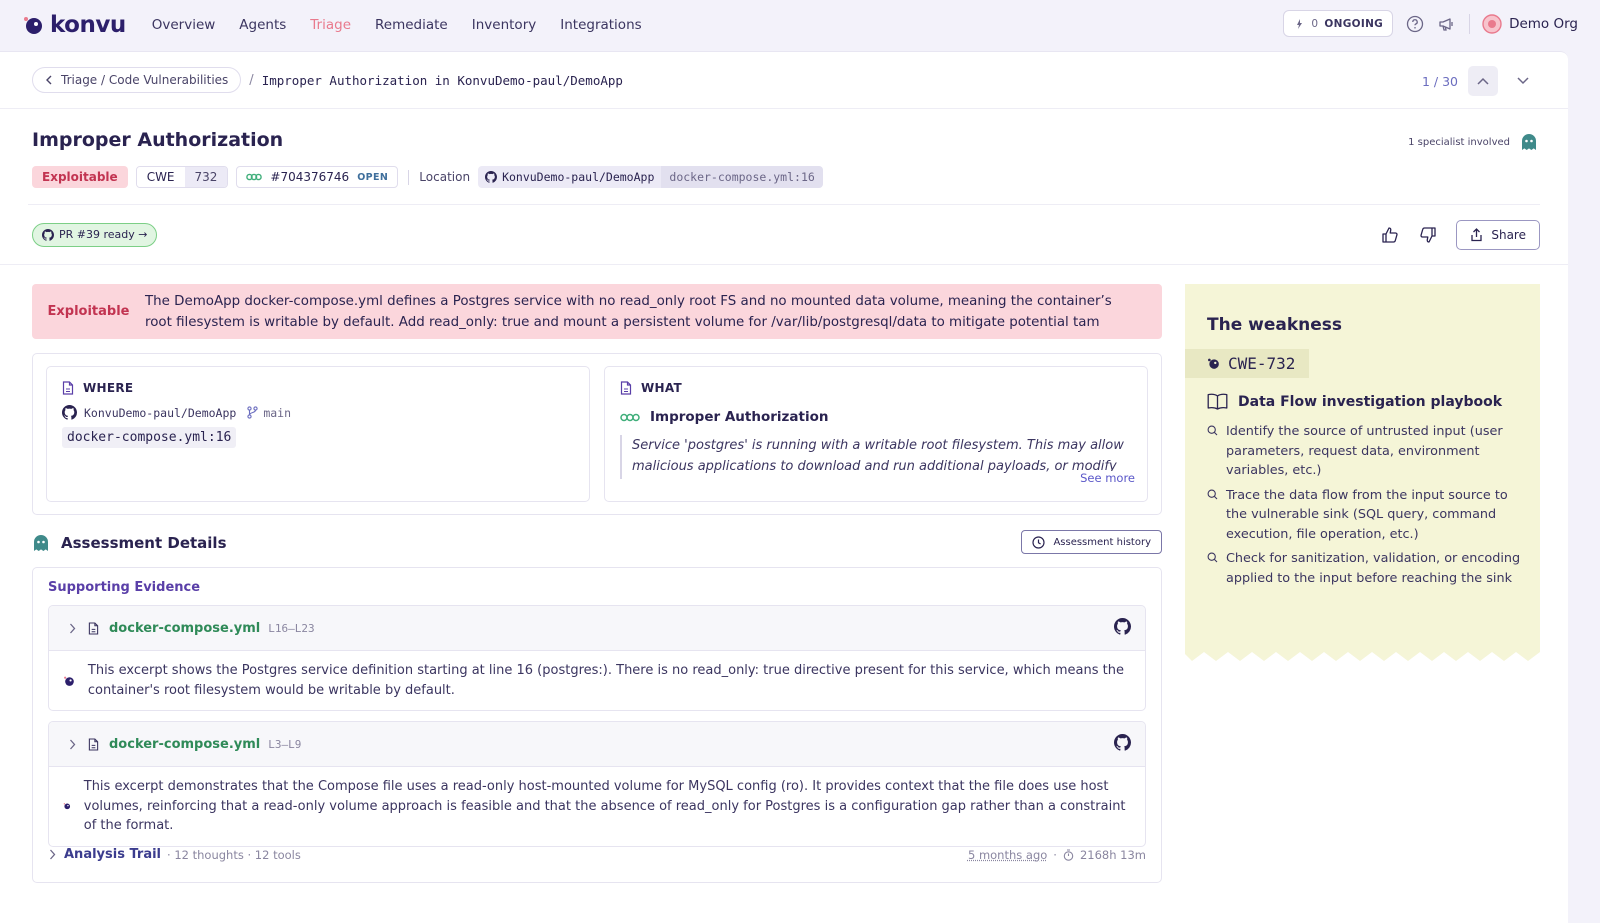  I want to click on cwe-badge: CWE 732, so click(182, 177).